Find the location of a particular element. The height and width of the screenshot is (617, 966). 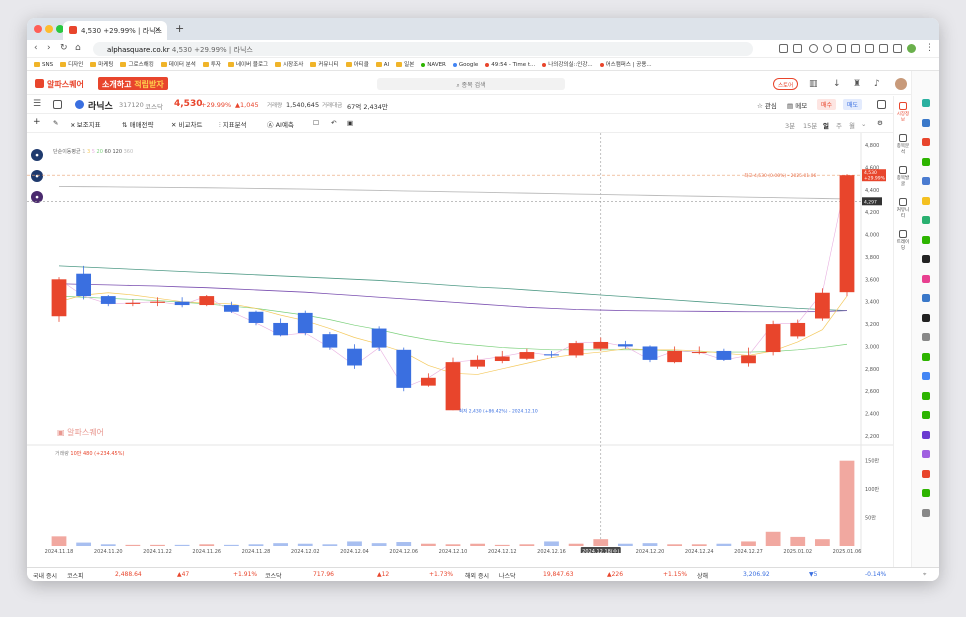

y-tick-label: 4,400 is located at coordinates (872, 191).